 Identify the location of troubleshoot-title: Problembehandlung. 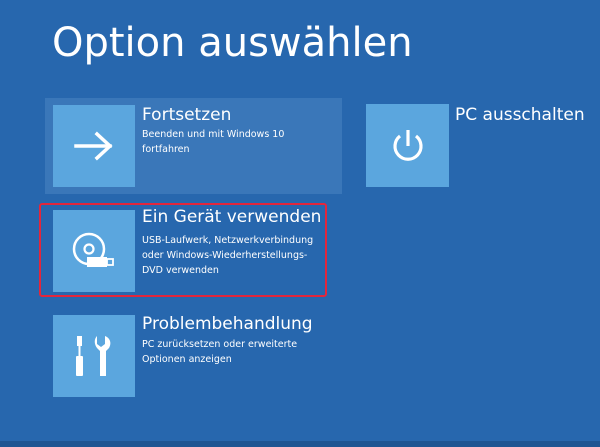
(227, 324).